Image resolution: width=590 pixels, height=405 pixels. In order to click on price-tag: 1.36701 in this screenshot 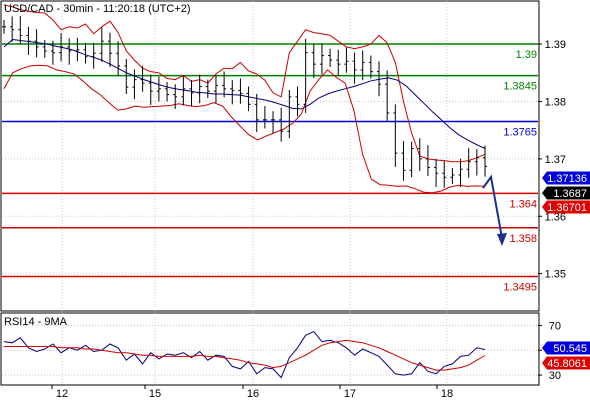, I will do `click(567, 208)`.